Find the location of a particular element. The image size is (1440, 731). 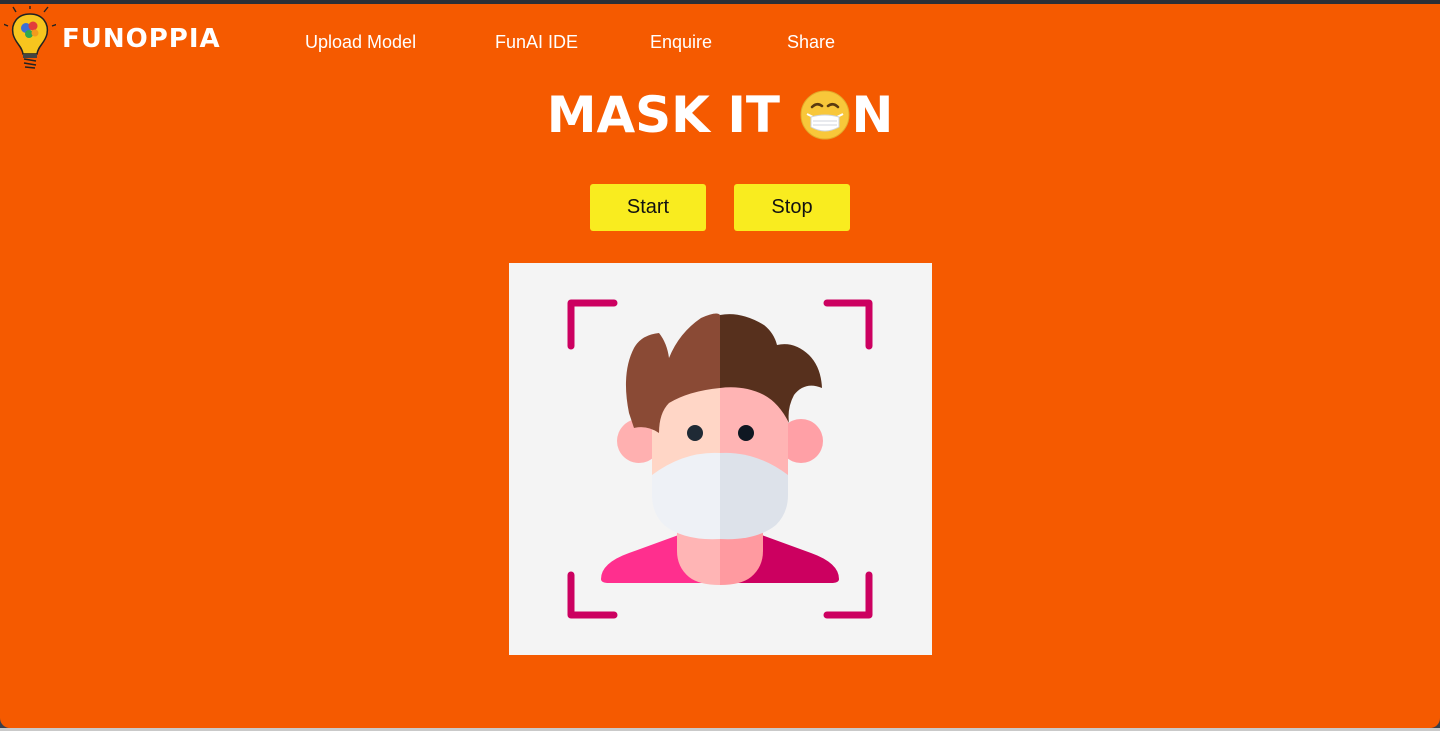

nav-link-upload-model: Upload Model is located at coordinates (400, 42).